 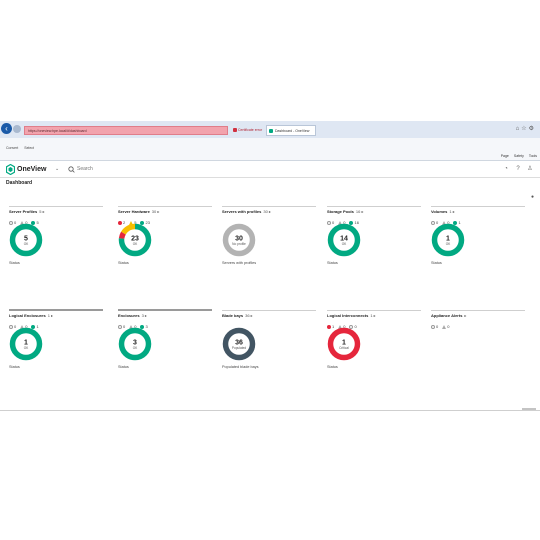 I want to click on status-summary: 100, so click(x=344, y=322).